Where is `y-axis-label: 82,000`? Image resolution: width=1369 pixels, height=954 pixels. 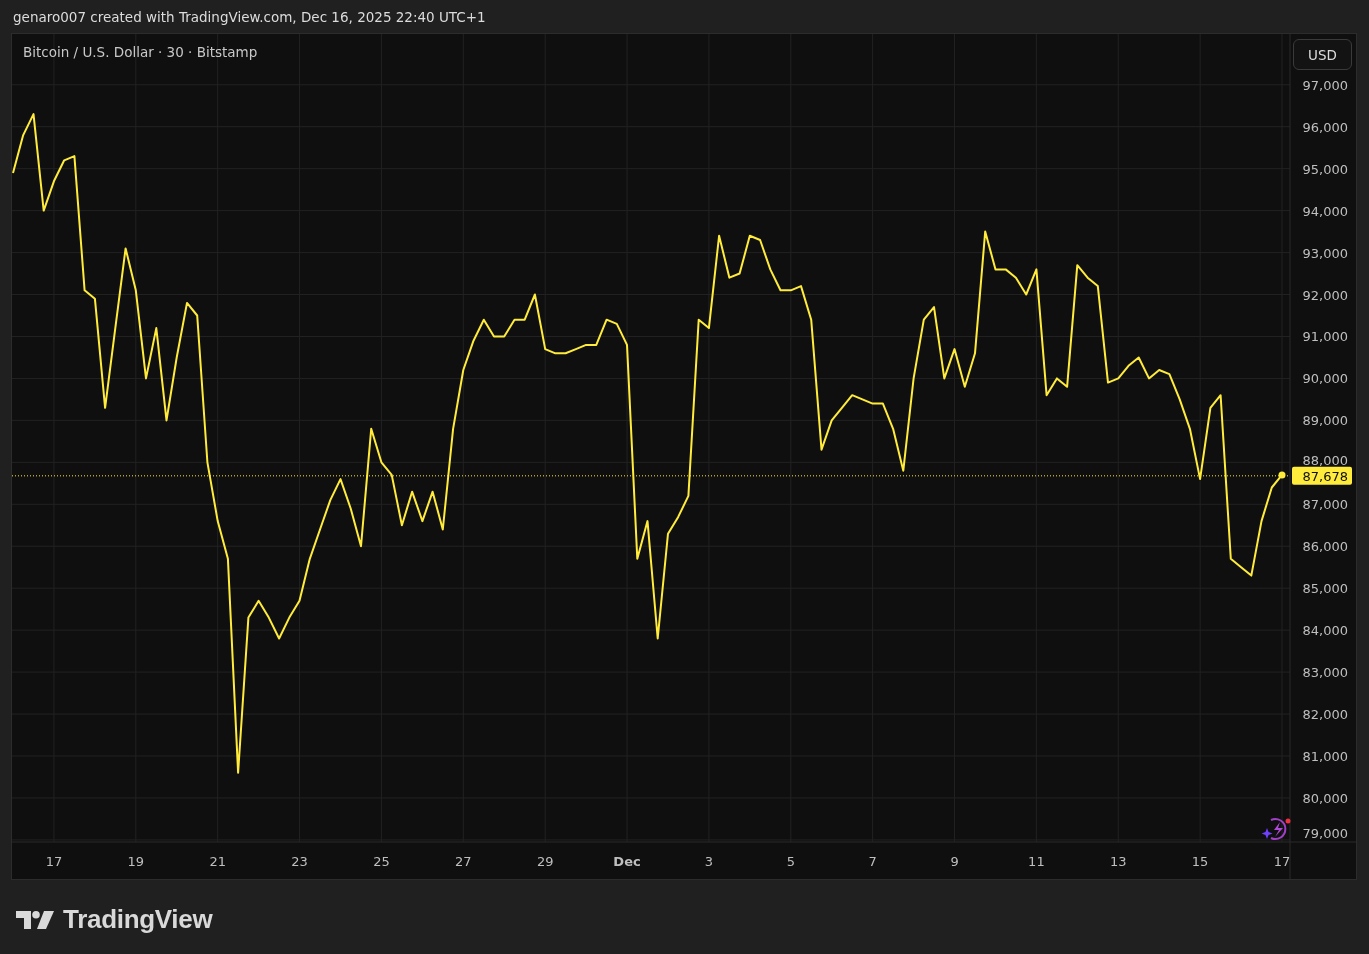 y-axis-label: 82,000 is located at coordinates (1325, 715).